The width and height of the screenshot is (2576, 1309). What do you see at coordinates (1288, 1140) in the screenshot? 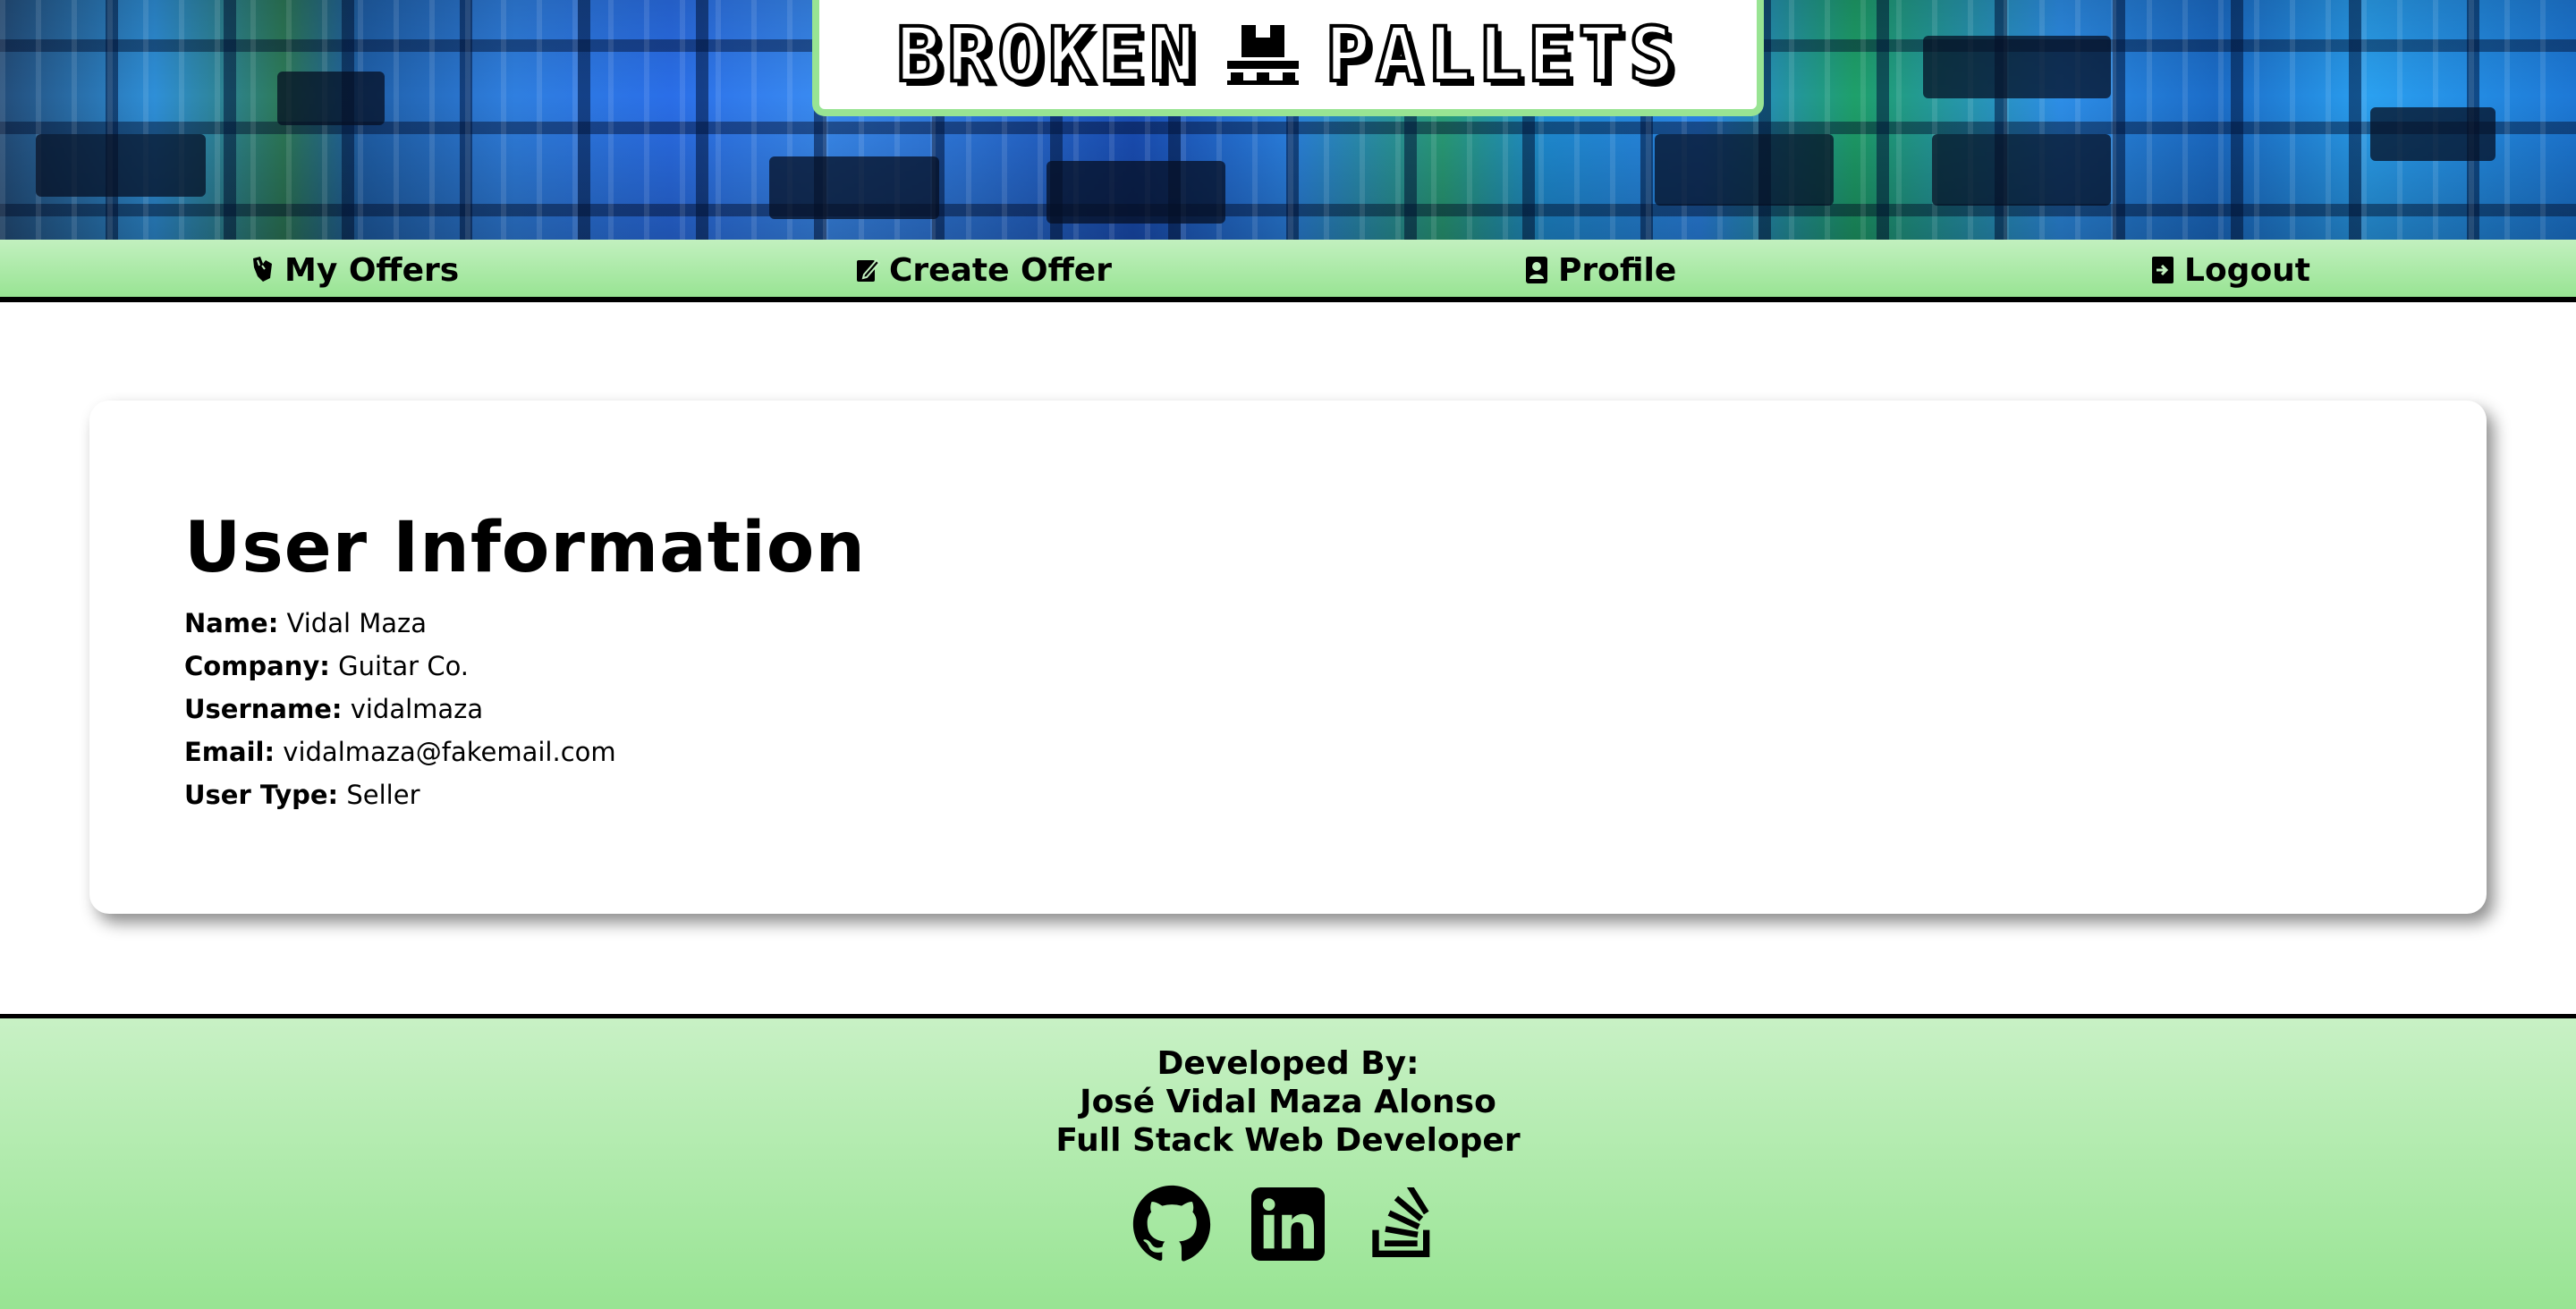
I see `footer-role: Full Stack Web Developer` at bounding box center [1288, 1140].